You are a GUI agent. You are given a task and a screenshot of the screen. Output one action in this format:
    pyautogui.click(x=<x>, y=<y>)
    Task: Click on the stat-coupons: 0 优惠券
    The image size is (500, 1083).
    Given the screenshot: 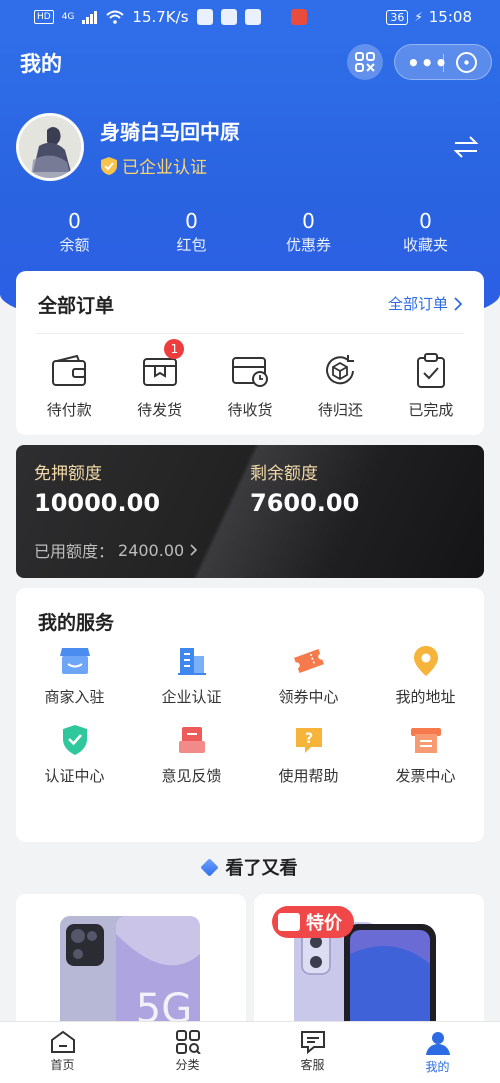 What is the action you would take?
    pyautogui.click(x=308, y=233)
    